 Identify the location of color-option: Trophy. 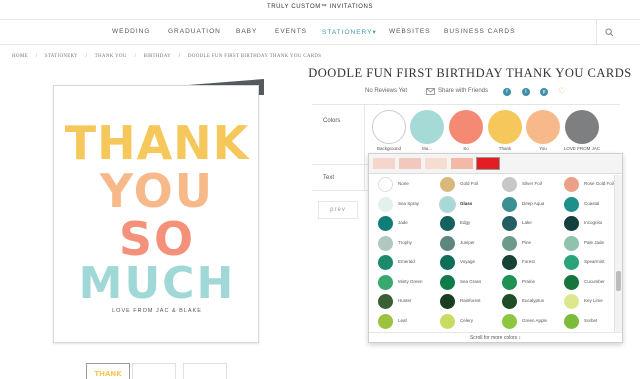
(401, 244).